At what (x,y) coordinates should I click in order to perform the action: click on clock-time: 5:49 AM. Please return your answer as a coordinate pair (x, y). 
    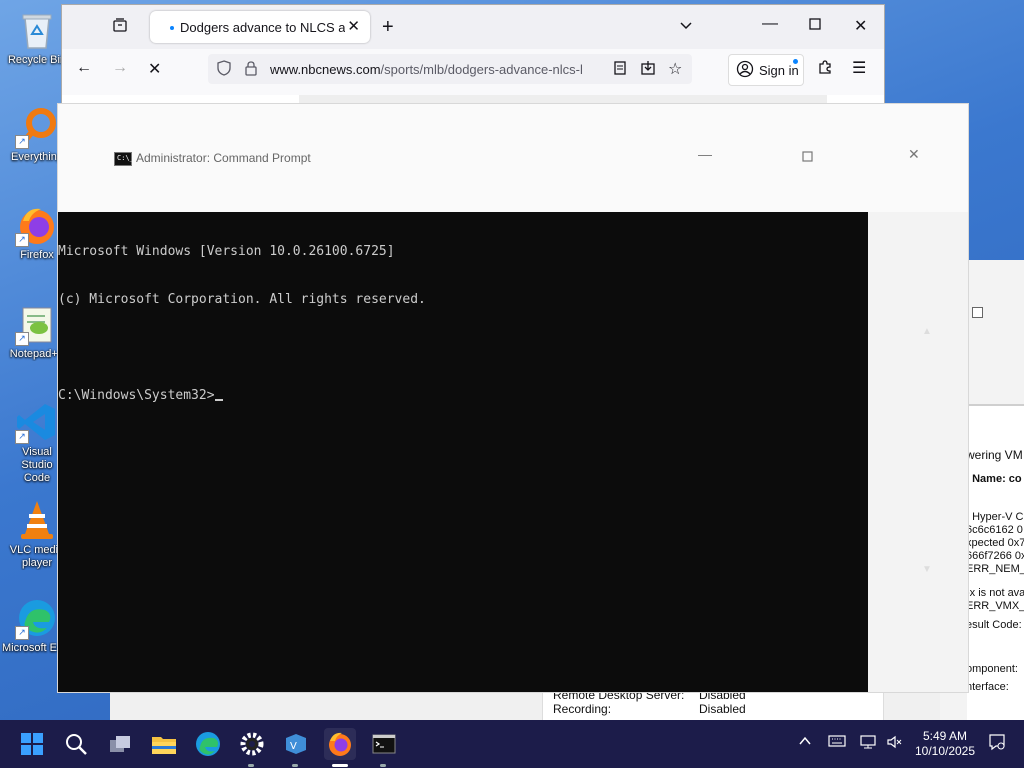
    Looking at the image, I should click on (945, 736).